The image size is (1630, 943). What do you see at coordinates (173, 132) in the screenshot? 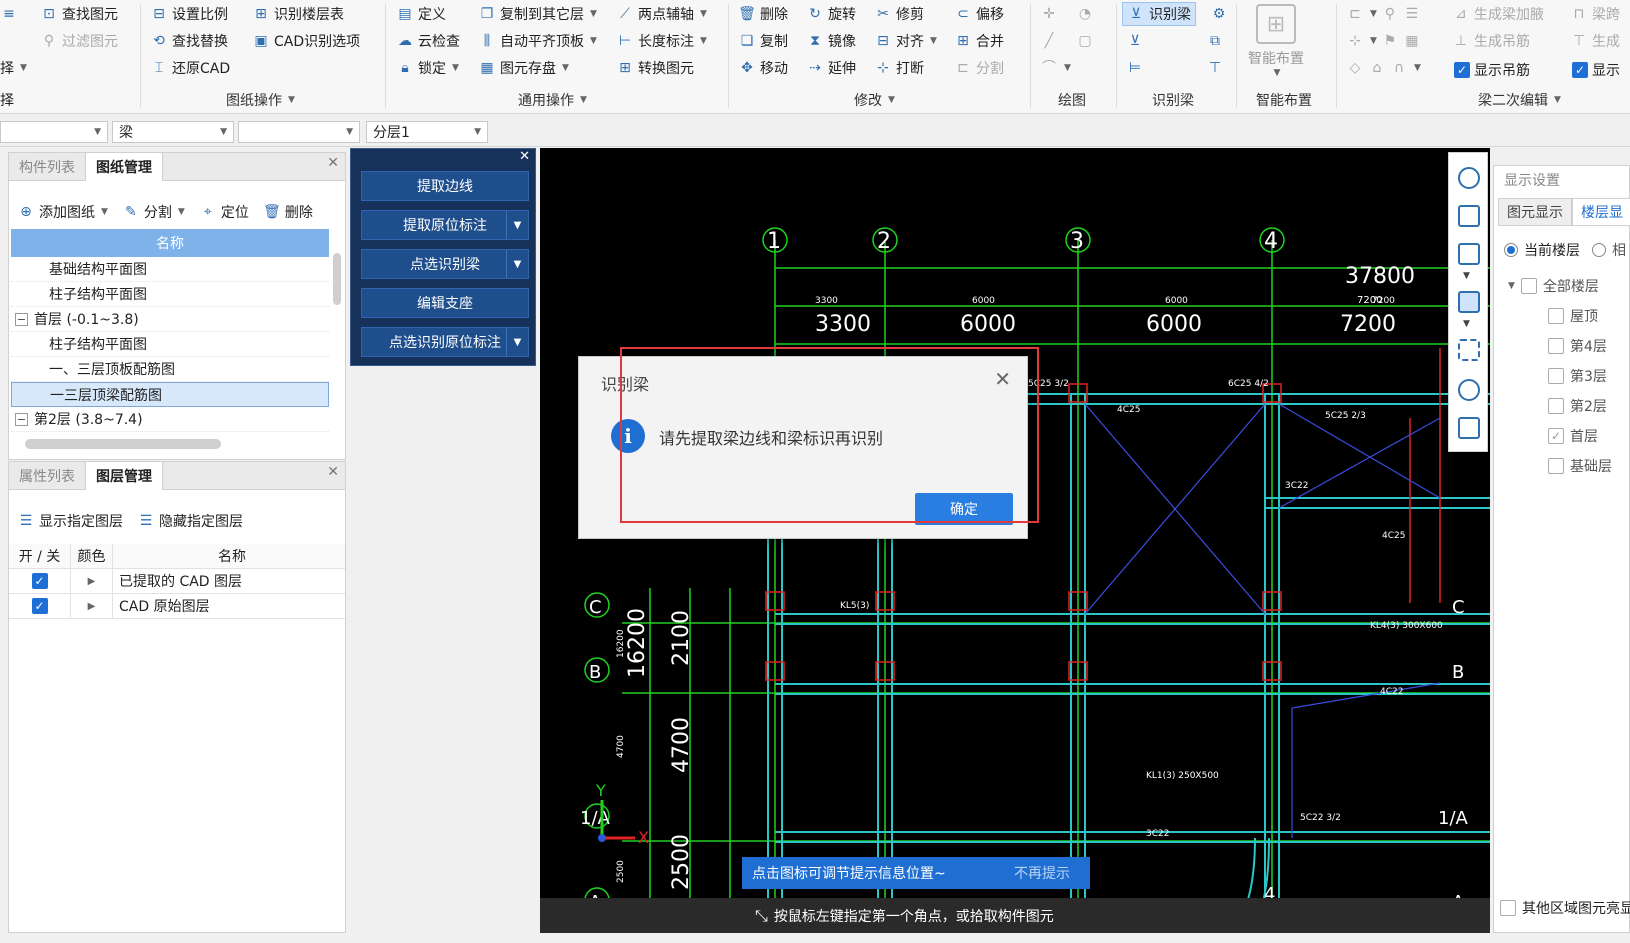
I see `type-combo: 梁 ▼` at bounding box center [173, 132].